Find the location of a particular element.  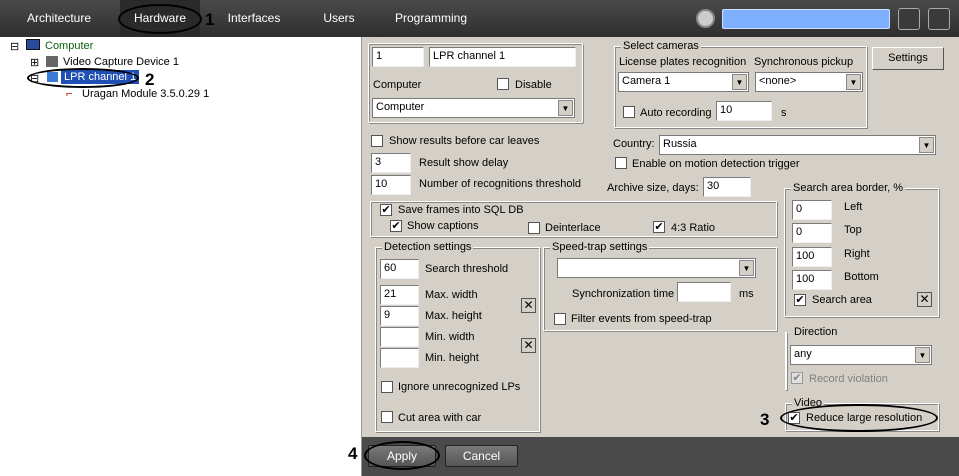

tree-expander: ⊞ is located at coordinates (34, 62).